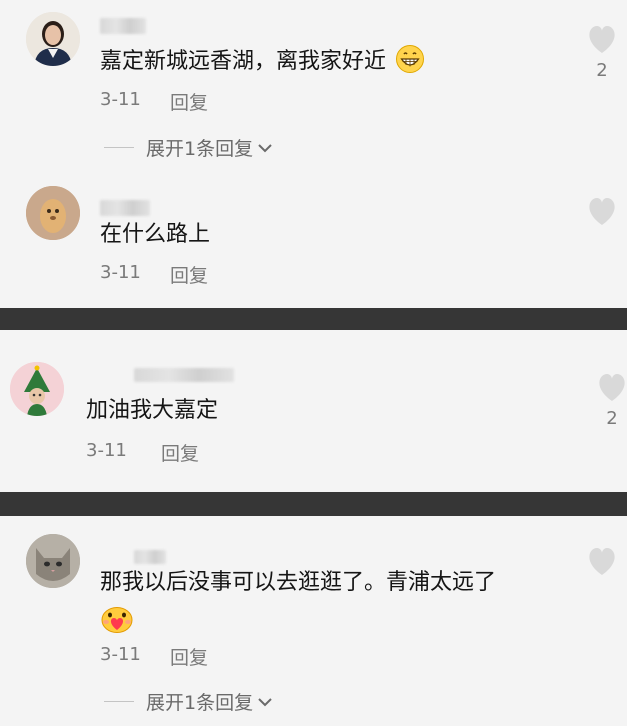 The width and height of the screenshot is (627, 726). Describe the element at coordinates (243, 61) in the screenshot. I see `comment-text-content: 嘉定新城远香湖，离我家好近` at that location.